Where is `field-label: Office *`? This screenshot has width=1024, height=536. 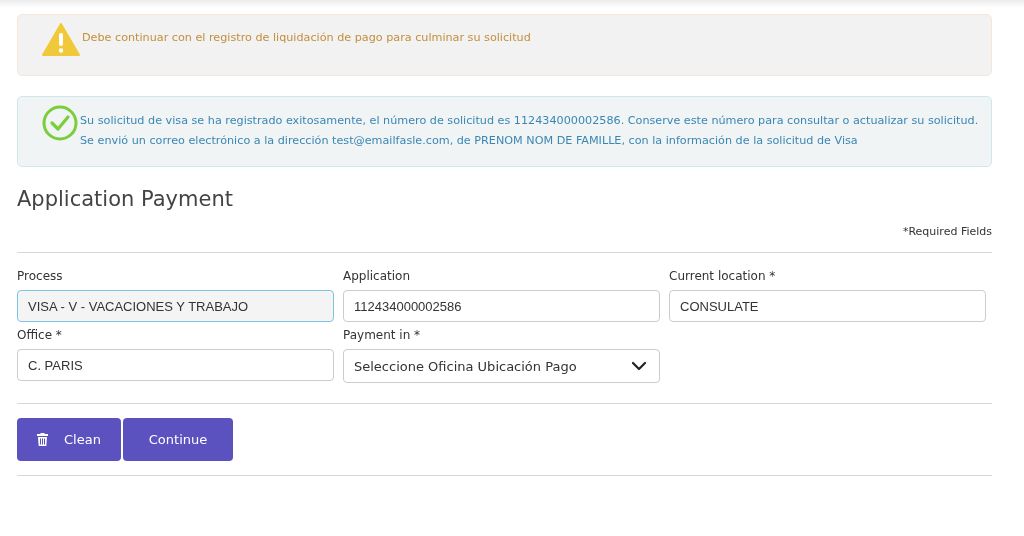
field-label: Office * is located at coordinates (40, 335).